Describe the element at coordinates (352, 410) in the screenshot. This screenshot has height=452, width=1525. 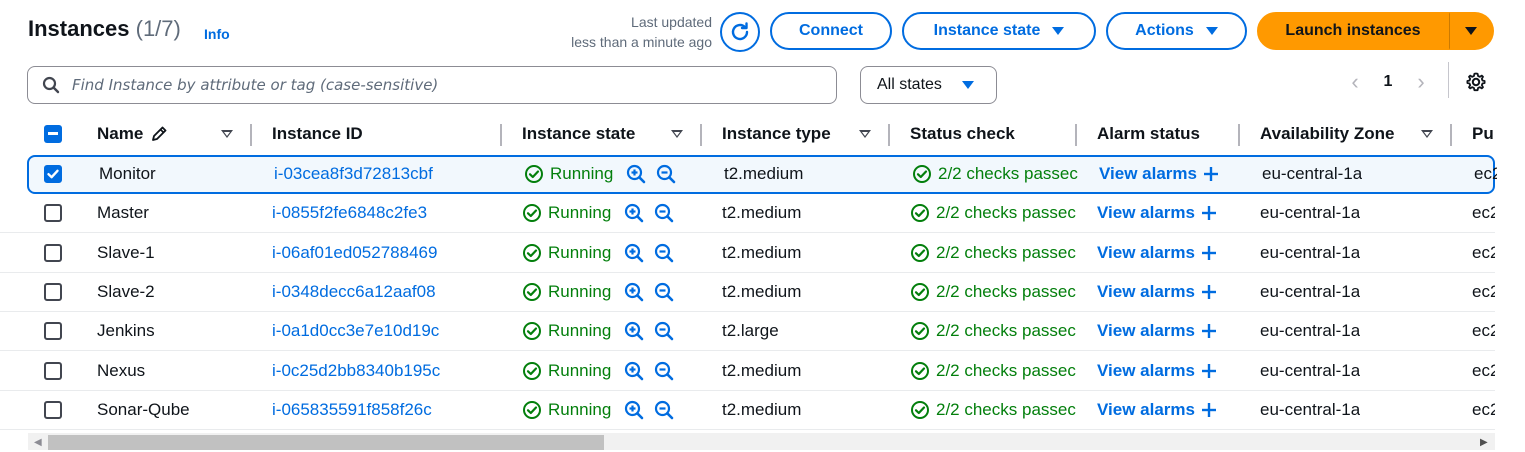
I see `instance-id-link: i-065835591f858f26c` at that location.